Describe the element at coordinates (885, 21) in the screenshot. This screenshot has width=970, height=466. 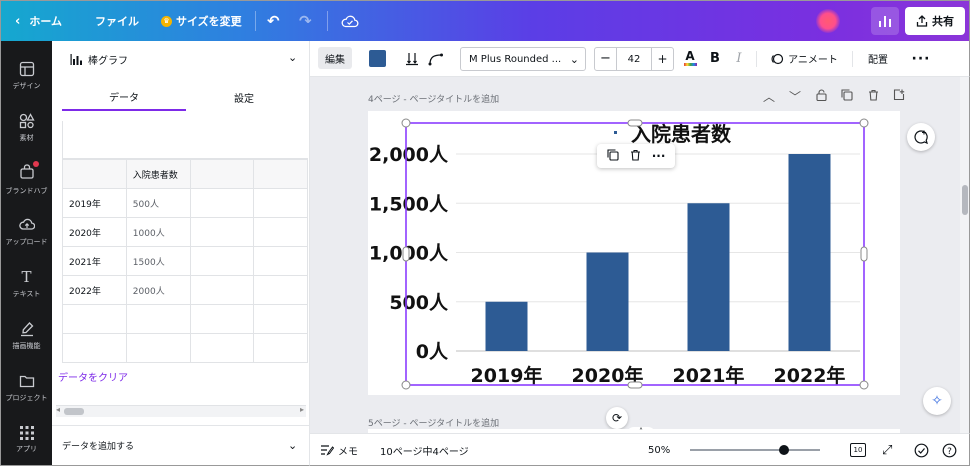
I see `insights-button` at that location.